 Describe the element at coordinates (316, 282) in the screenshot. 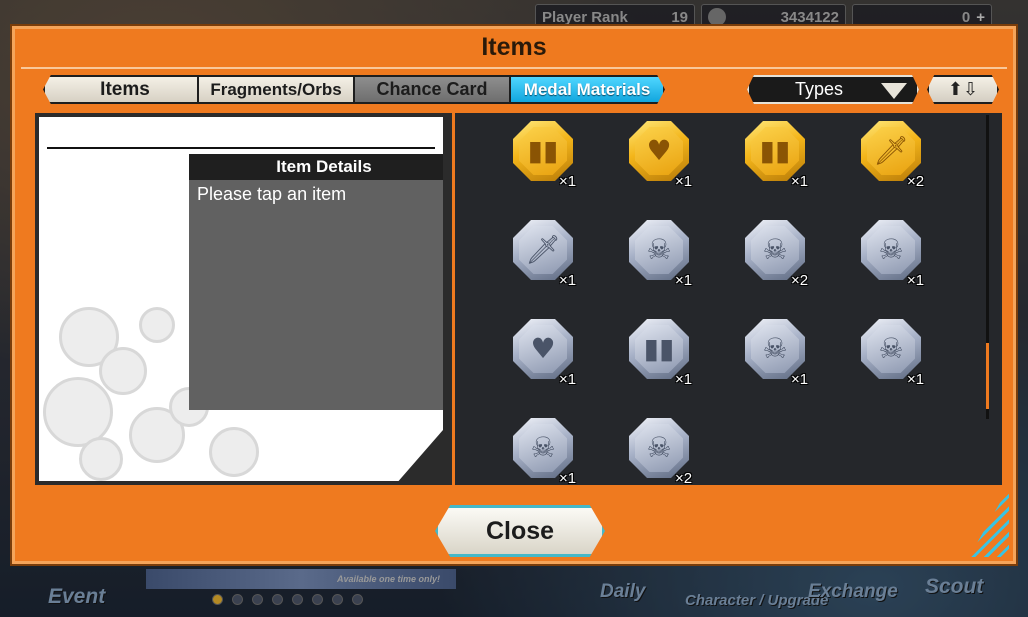

I see `item-details-box: Item Details Please tap an item` at that location.